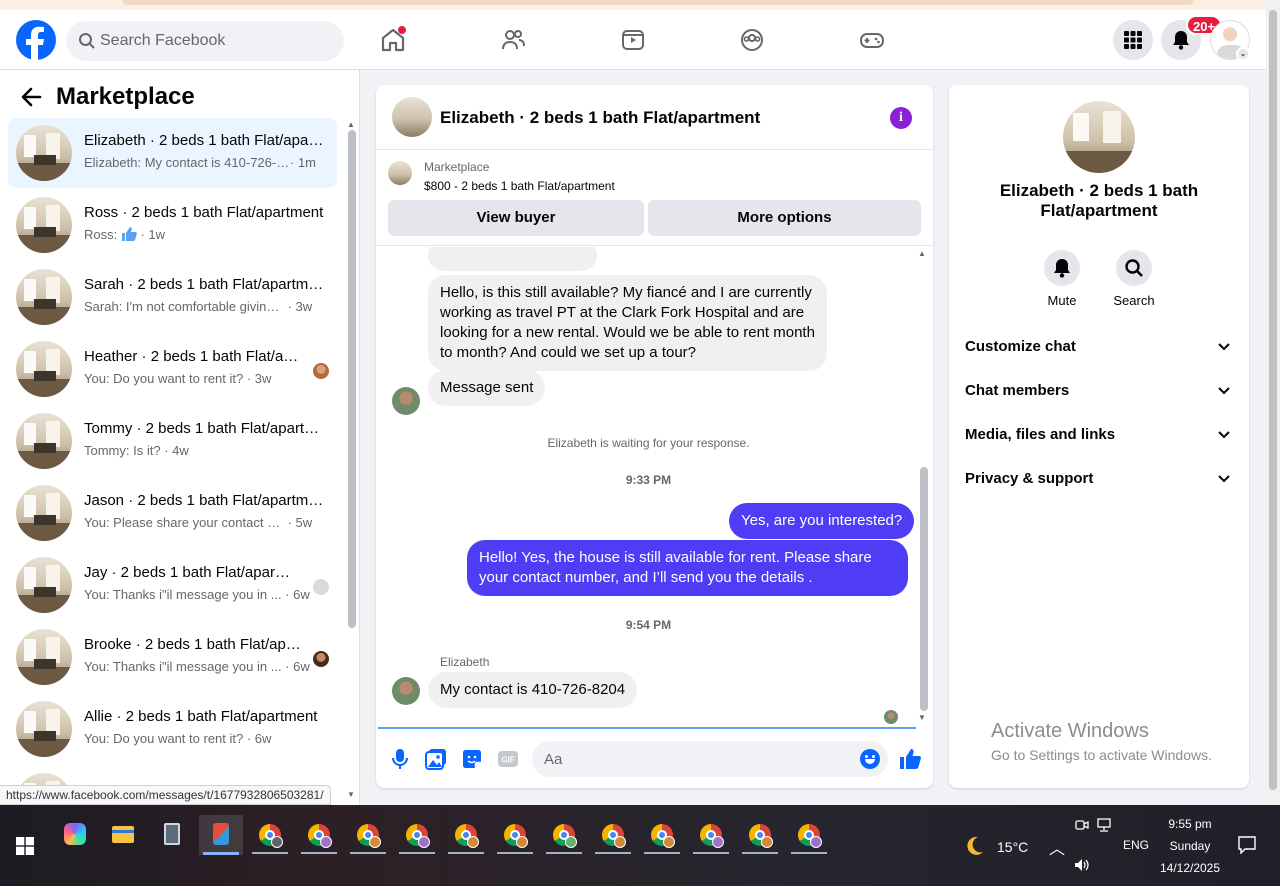 The image size is (1280, 886). What do you see at coordinates (658, 2) in the screenshot?
I see `browser-tab` at bounding box center [658, 2].